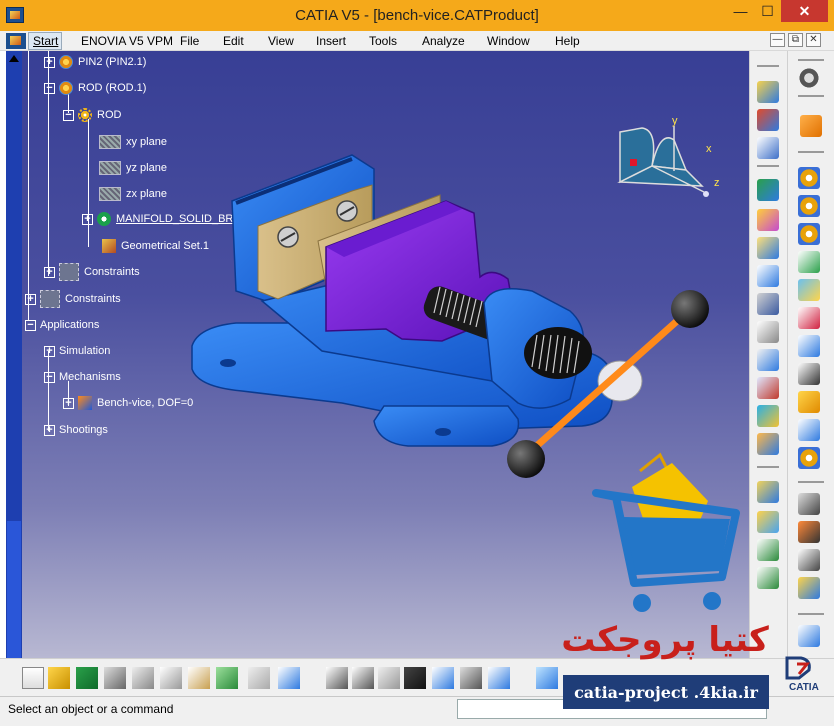 The image size is (834, 726). I want to click on scene-icon, so click(768, 492).